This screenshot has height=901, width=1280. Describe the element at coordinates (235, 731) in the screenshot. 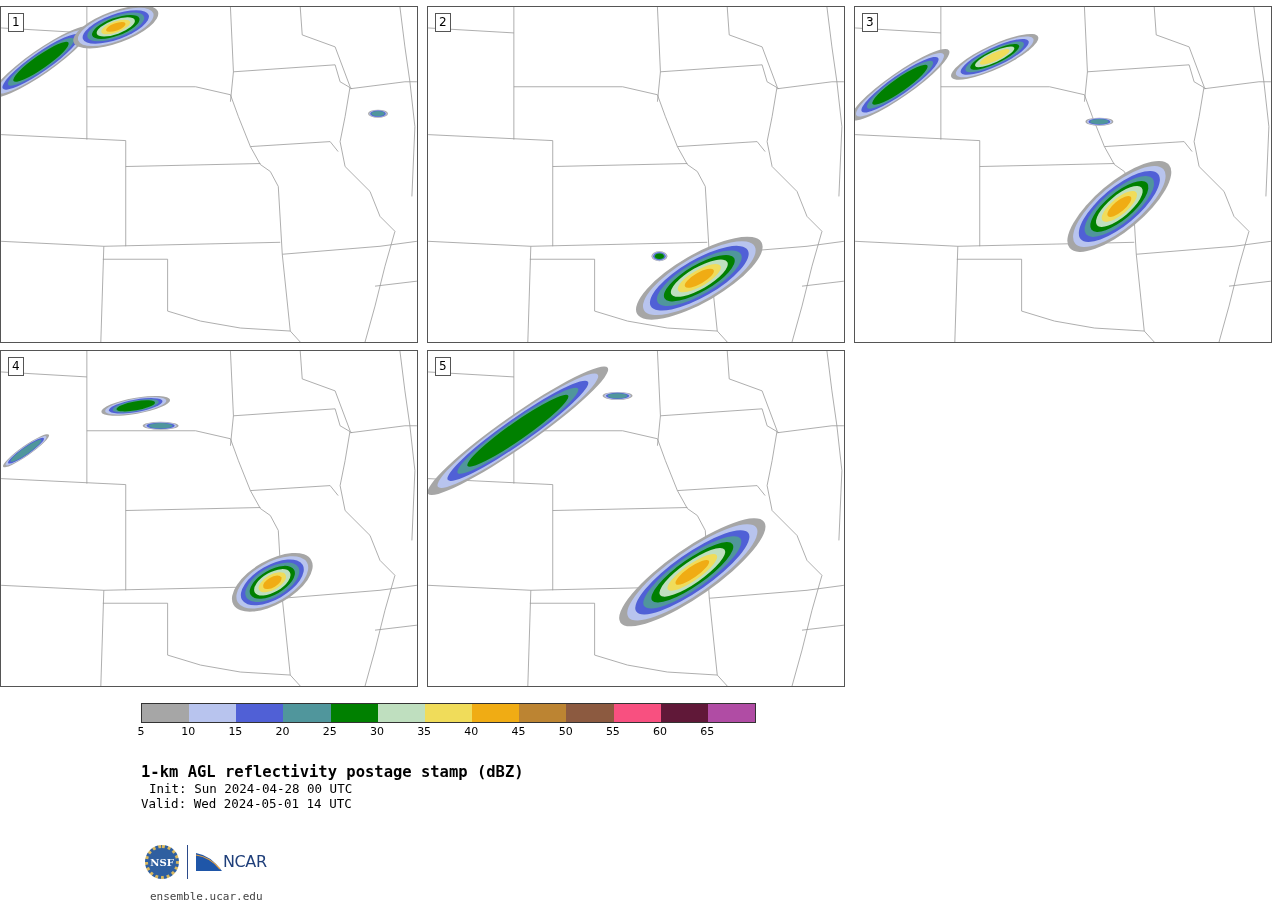

I see `tick-label: 15` at that location.